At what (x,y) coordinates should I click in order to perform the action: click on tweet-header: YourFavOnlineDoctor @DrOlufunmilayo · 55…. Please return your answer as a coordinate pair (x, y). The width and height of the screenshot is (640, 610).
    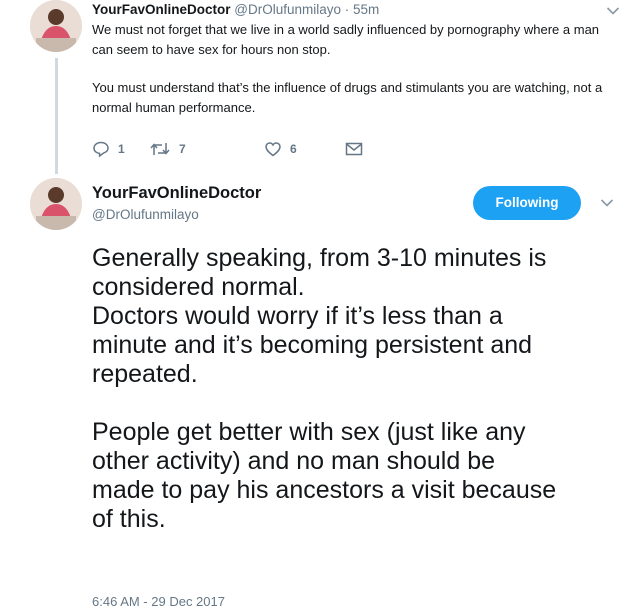
    Looking at the image, I should click on (235, 9).